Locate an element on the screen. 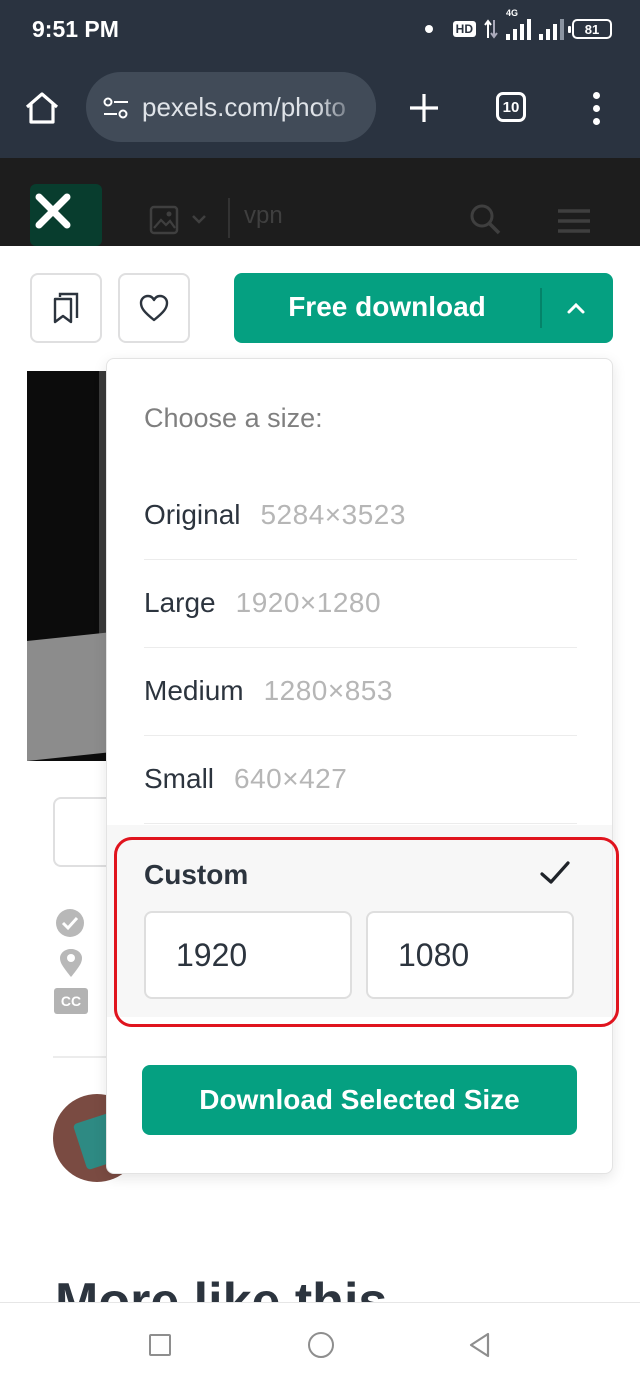 This screenshot has height=1387, width=640. status-time: 9:51 PM is located at coordinates (75, 29).